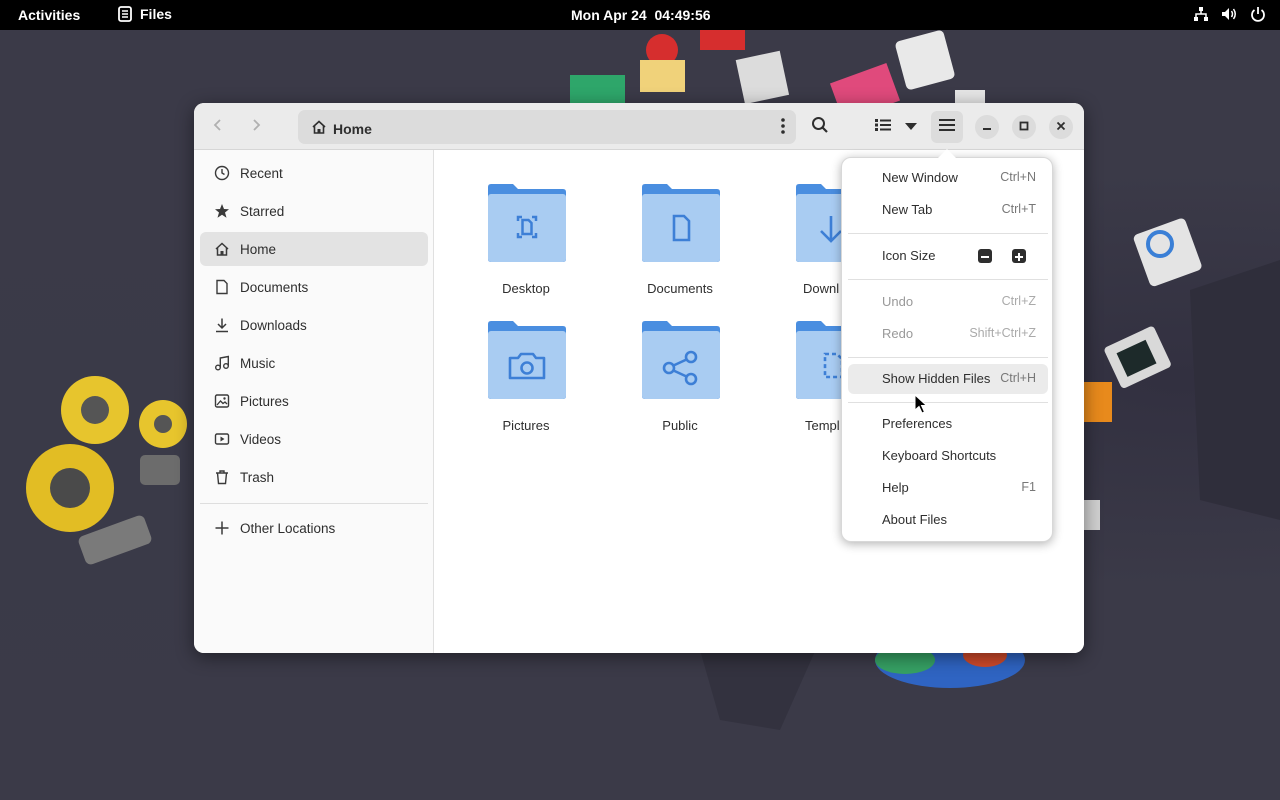  I want to click on forward-button, so click(256, 127).